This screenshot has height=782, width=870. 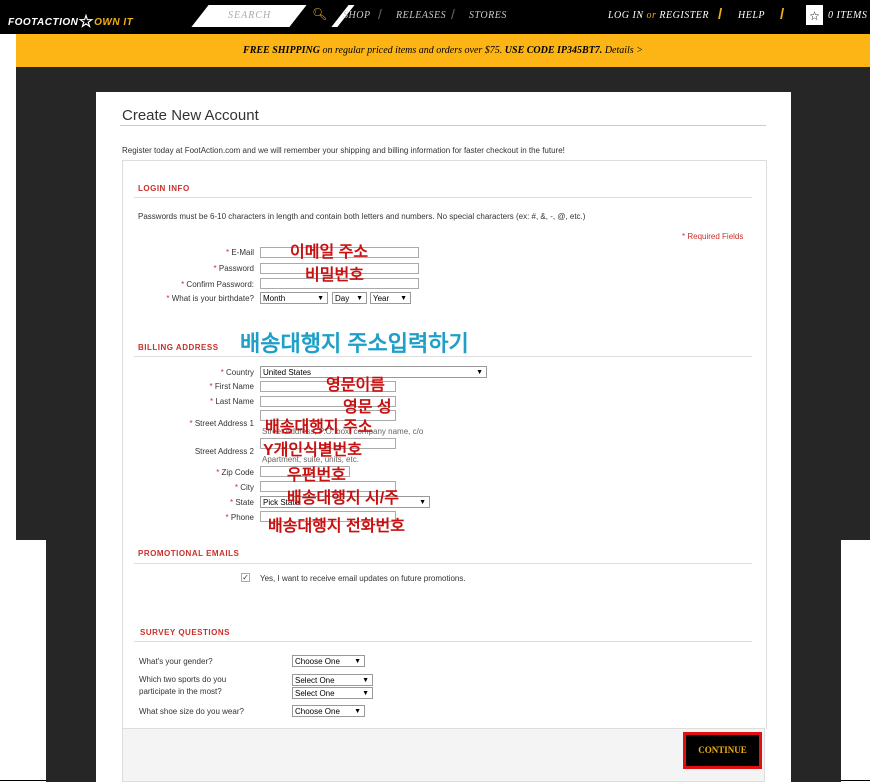 What do you see at coordinates (176, 661) in the screenshot?
I see `gender-question: What's your gender?` at bounding box center [176, 661].